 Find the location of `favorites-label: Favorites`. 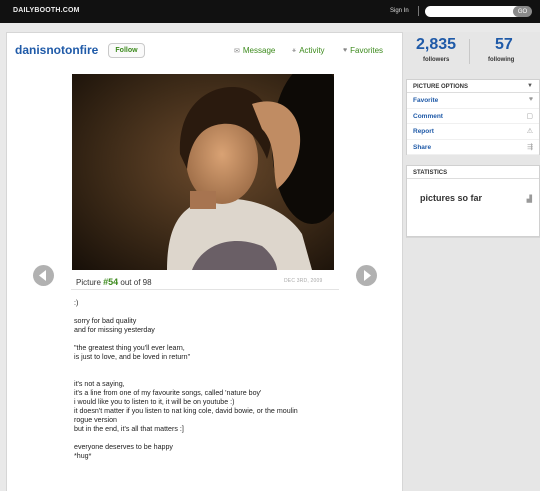

favorites-label: Favorites is located at coordinates (367, 50).